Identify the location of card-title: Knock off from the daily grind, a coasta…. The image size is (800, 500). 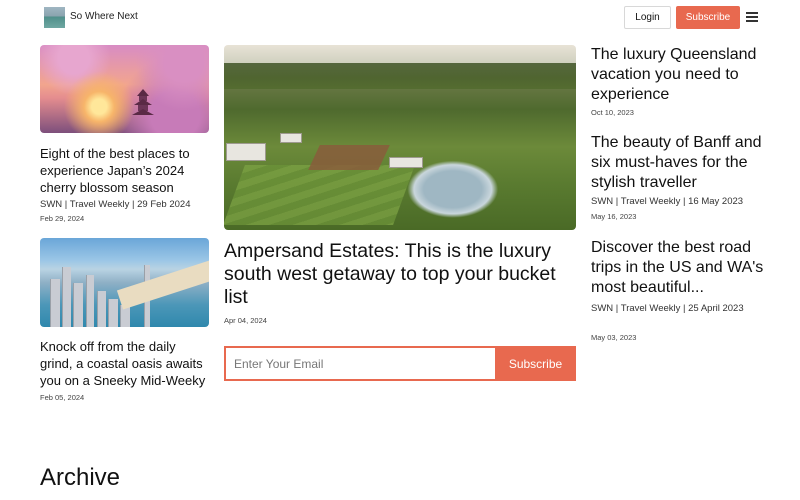
(125, 363).